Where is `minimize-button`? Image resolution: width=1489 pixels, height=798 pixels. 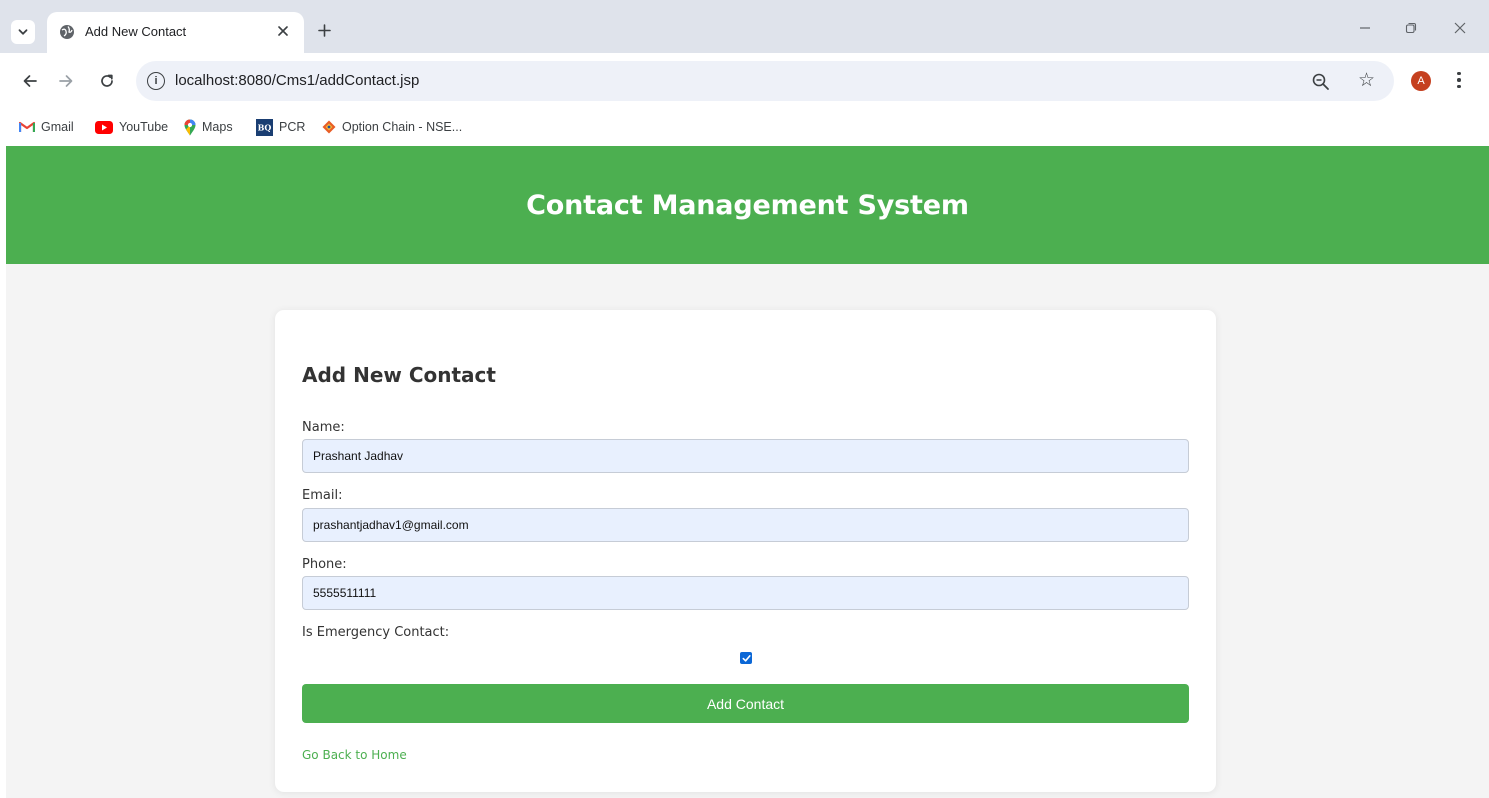
minimize-button is located at coordinates (1365, 28).